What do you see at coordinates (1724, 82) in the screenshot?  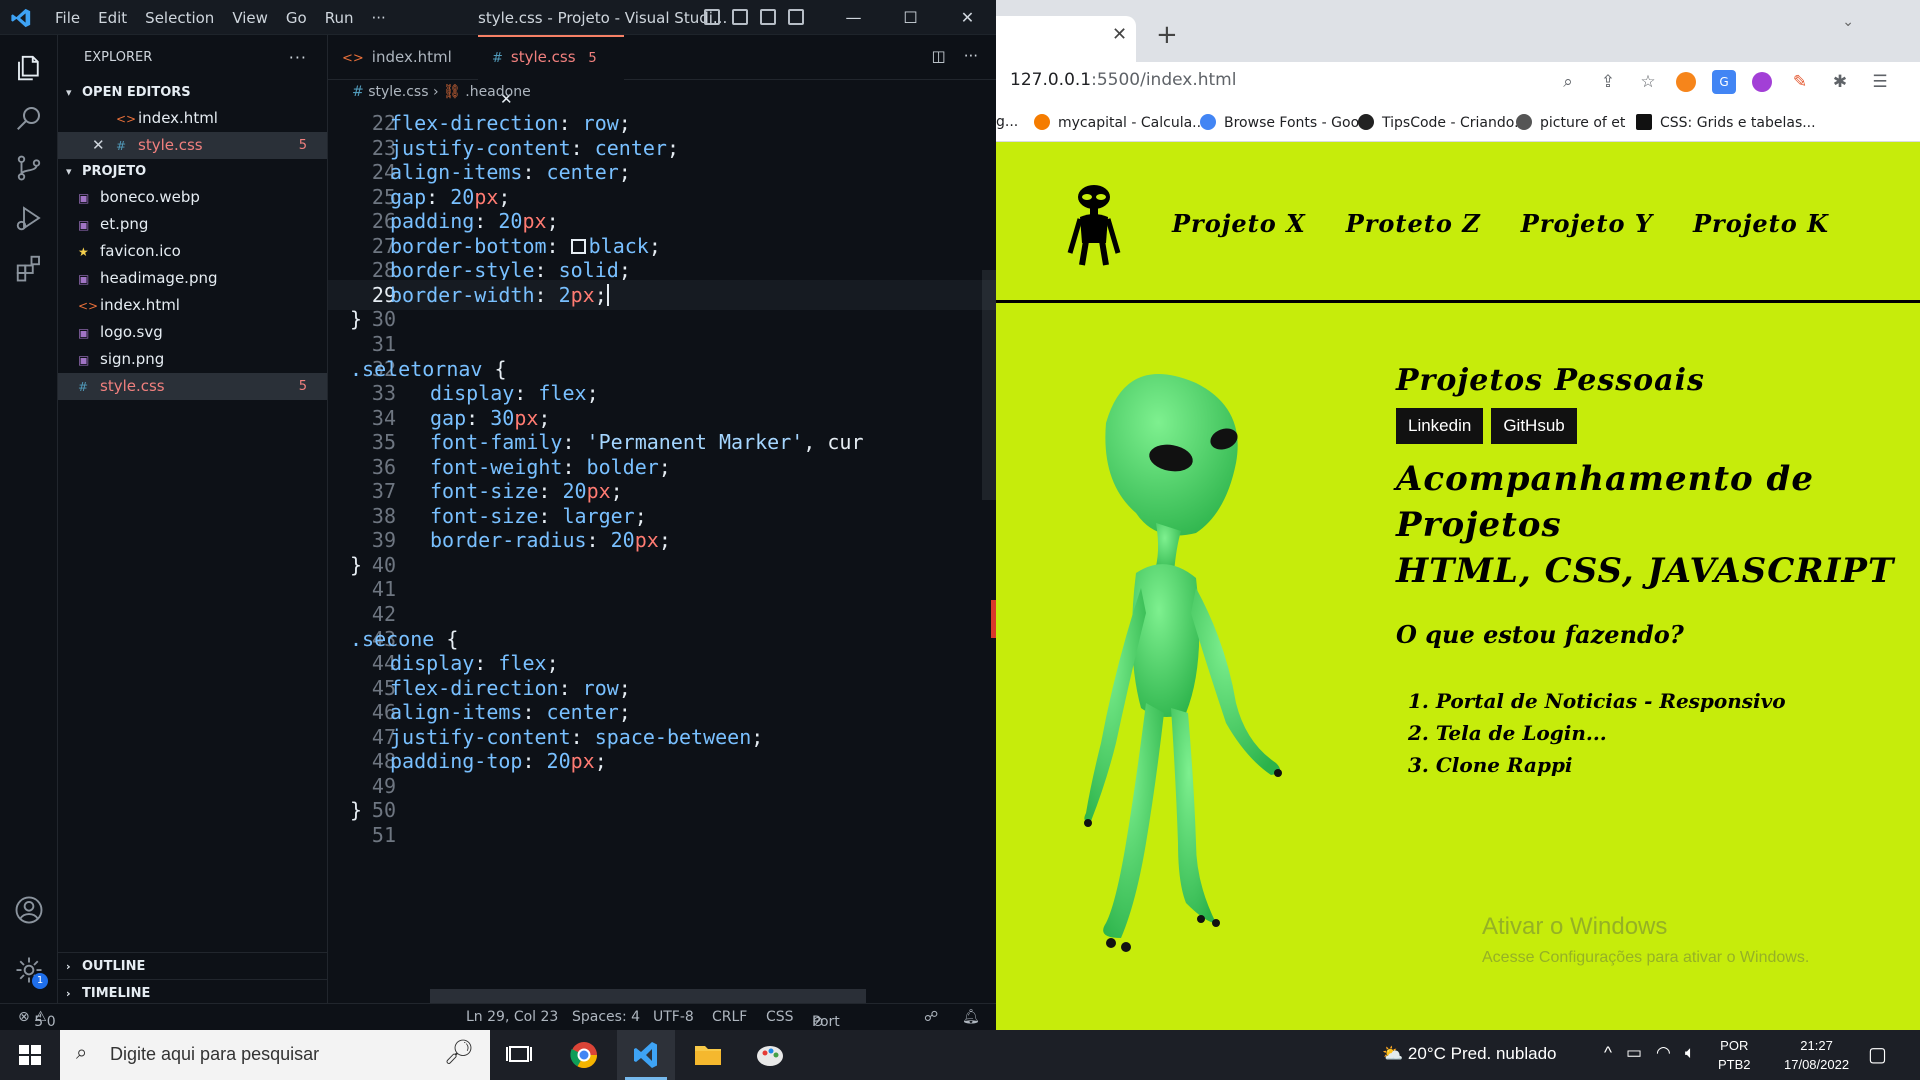 I see `translate-icon: G` at bounding box center [1724, 82].